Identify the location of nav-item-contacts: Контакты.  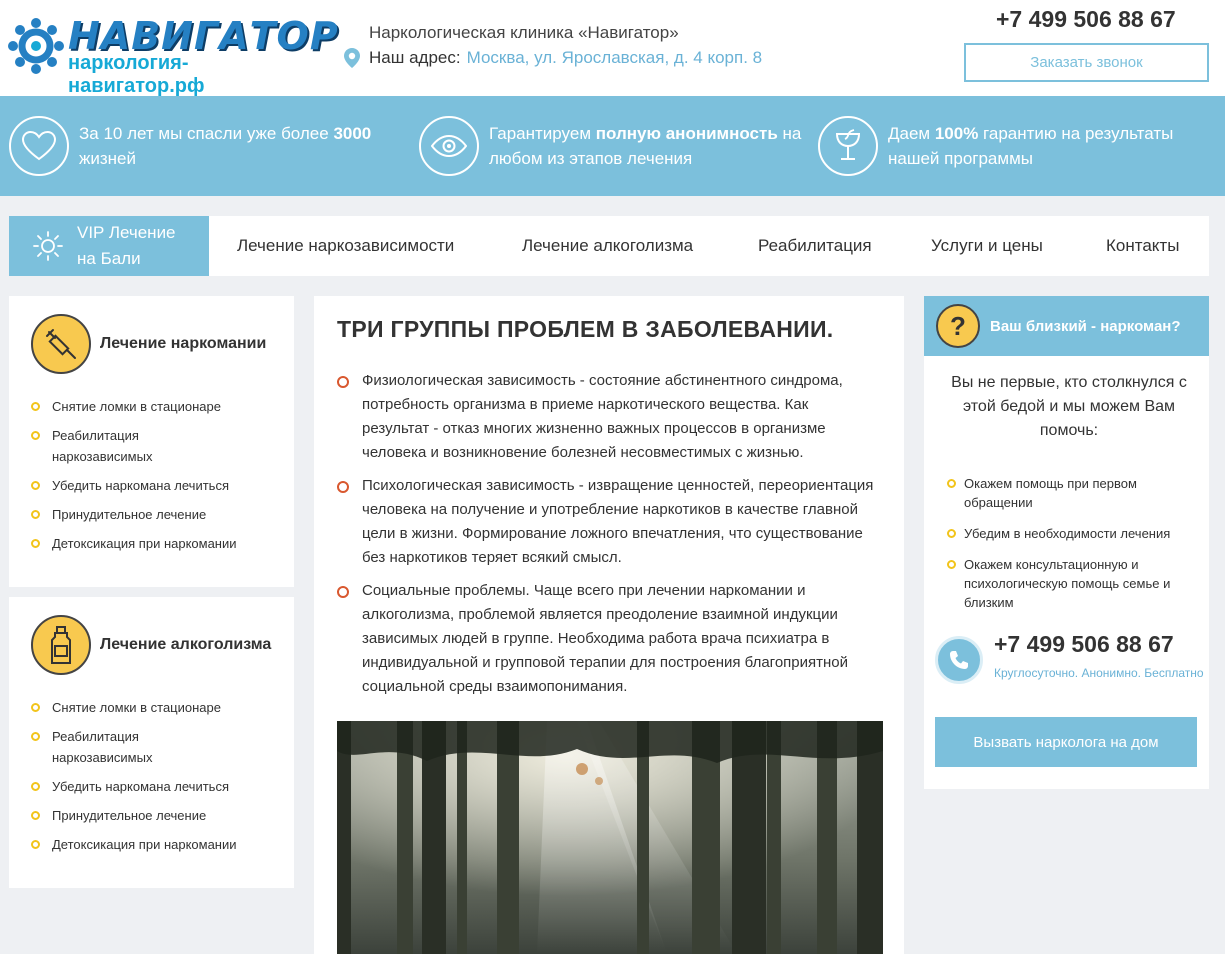
(1142, 246).